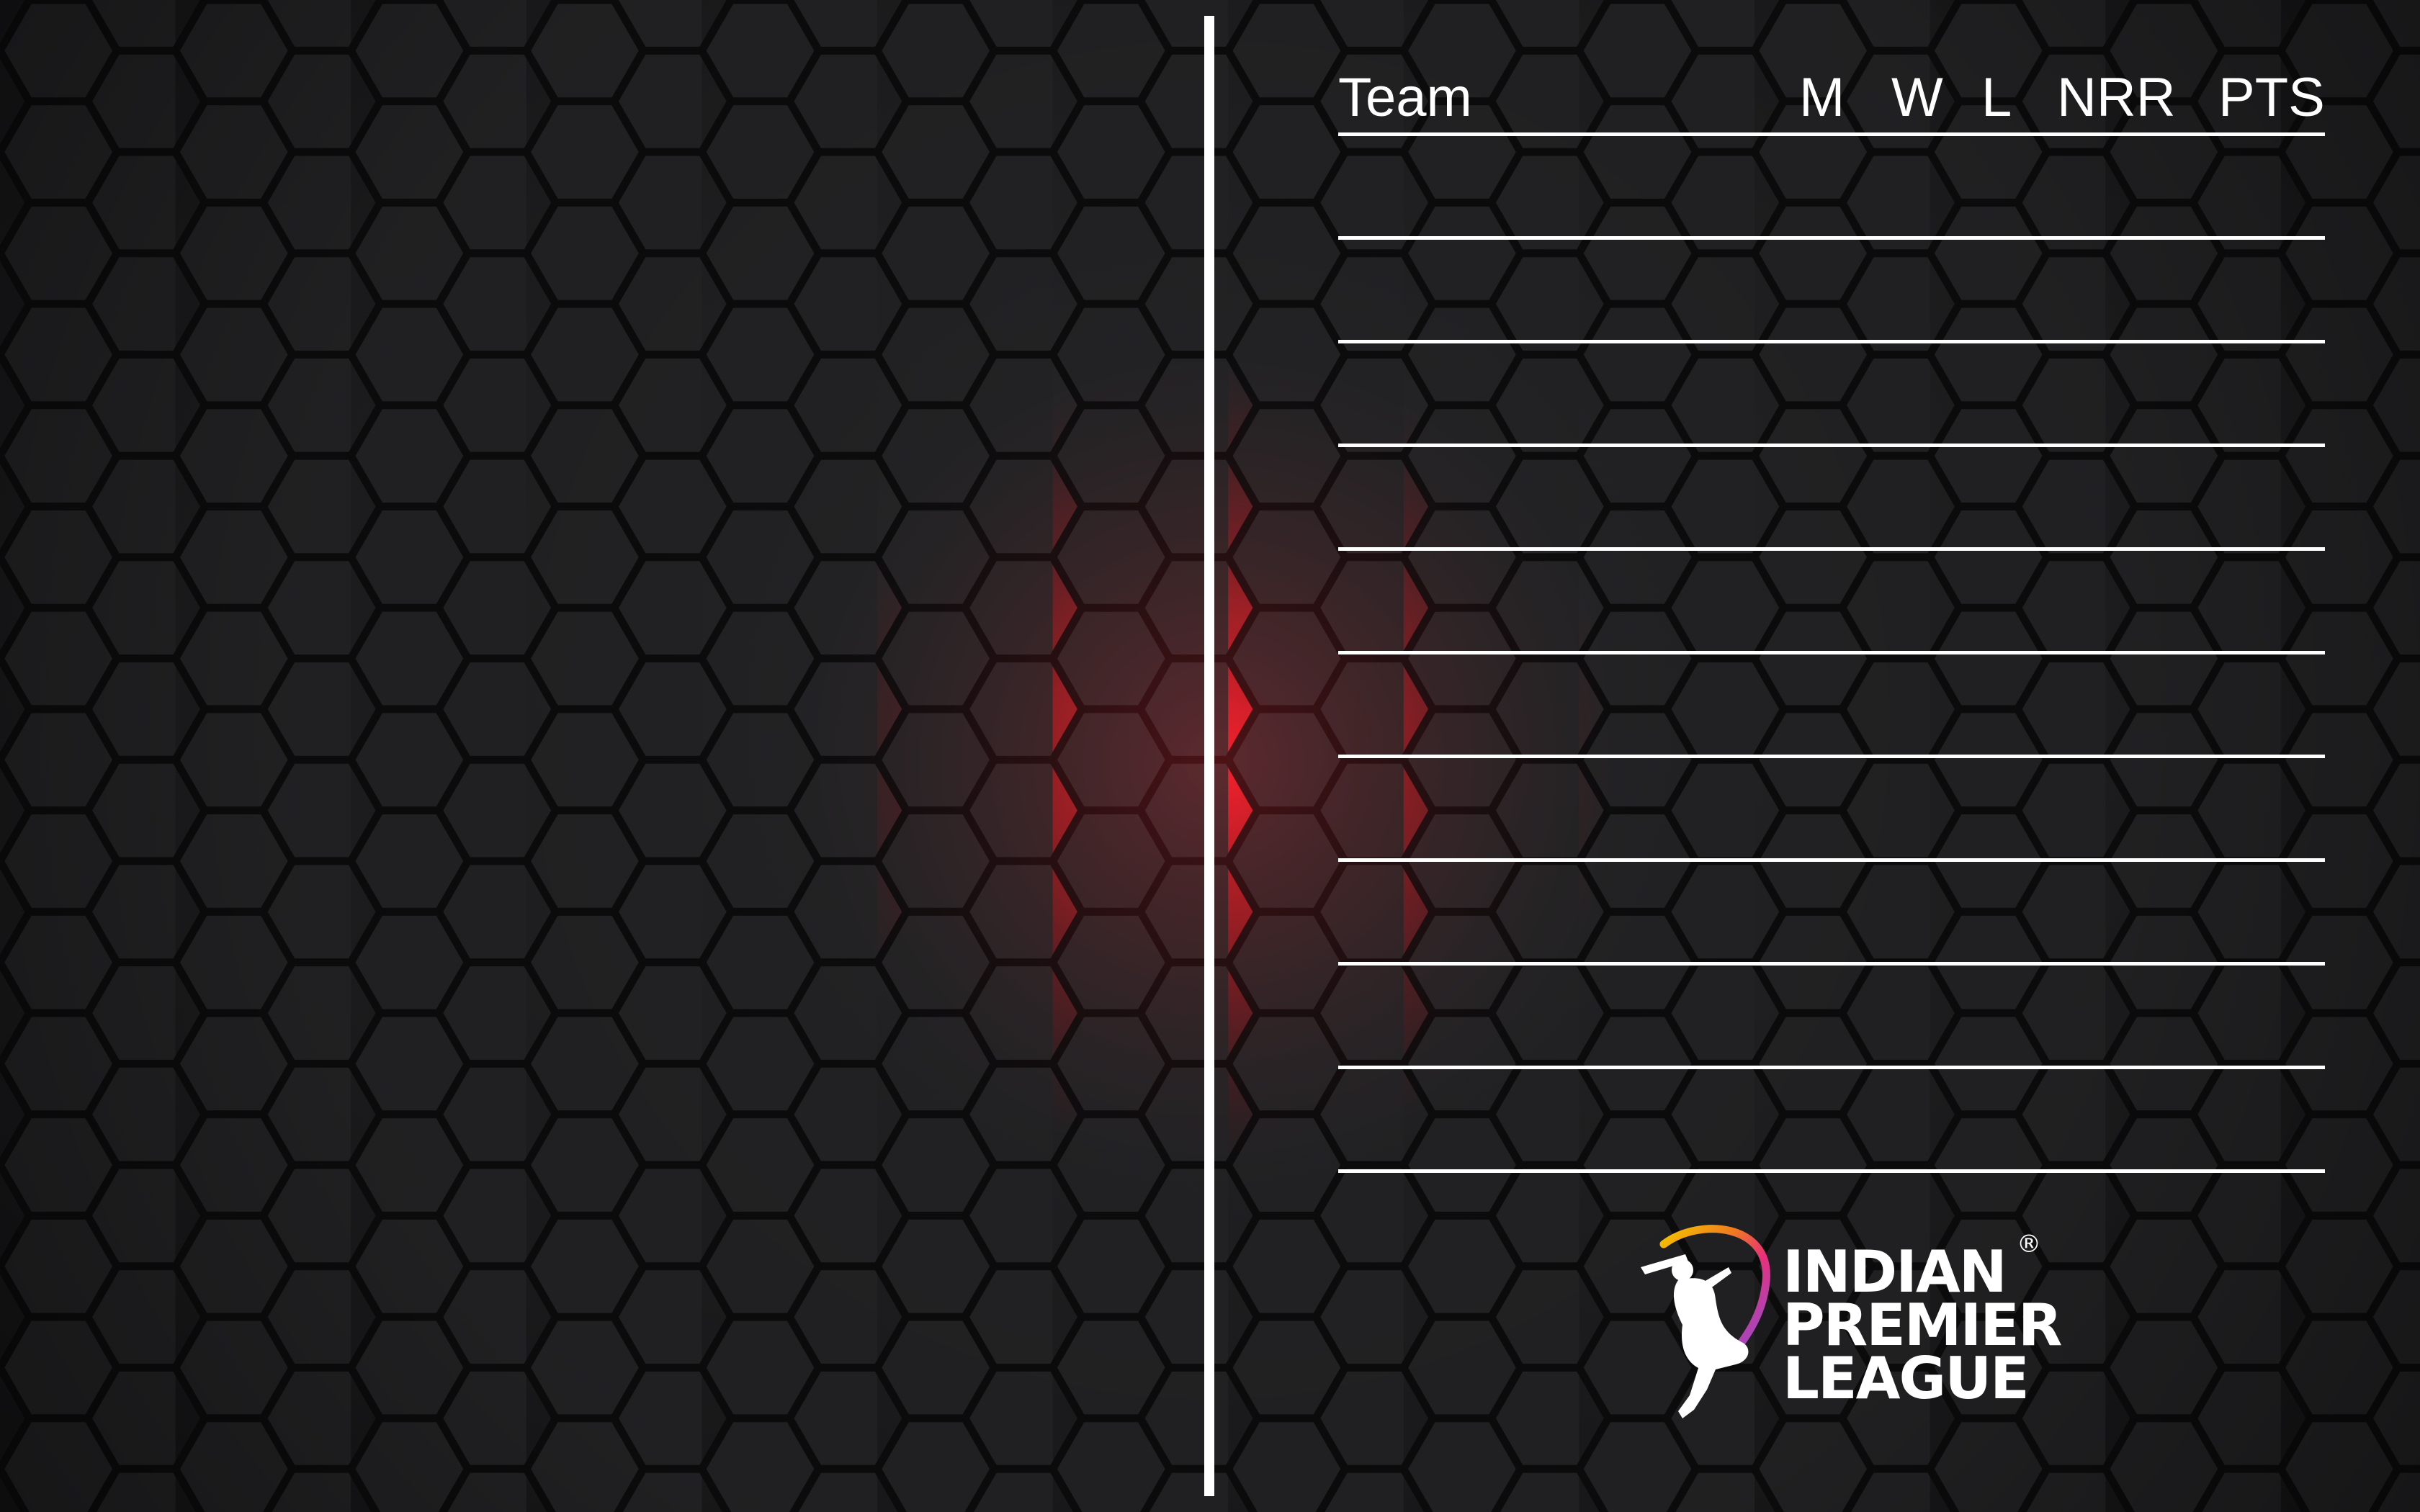 This screenshot has width=2420, height=1512. I want to click on header-points: PTS, so click(2271, 97).